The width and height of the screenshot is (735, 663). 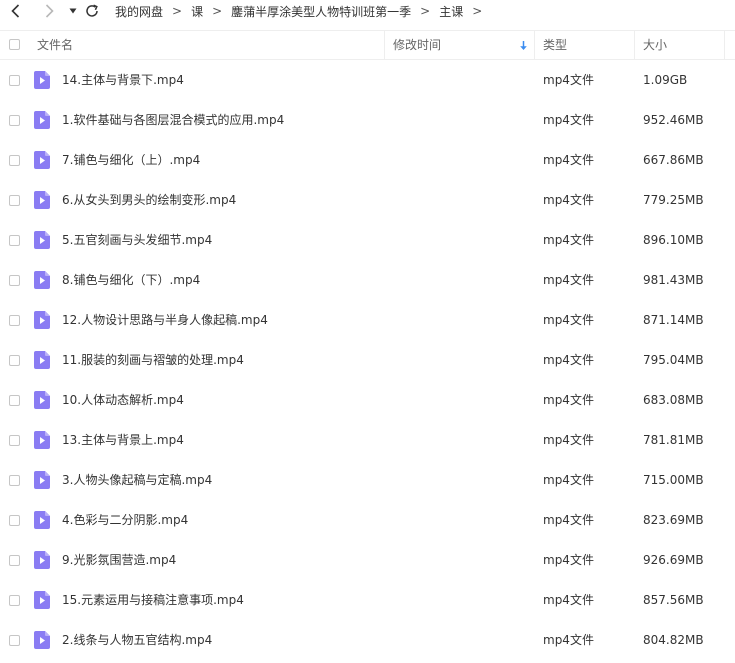 What do you see at coordinates (153, 360) in the screenshot?
I see `file-name: 11.服装的刻画与褶皱的处理.mp4` at bounding box center [153, 360].